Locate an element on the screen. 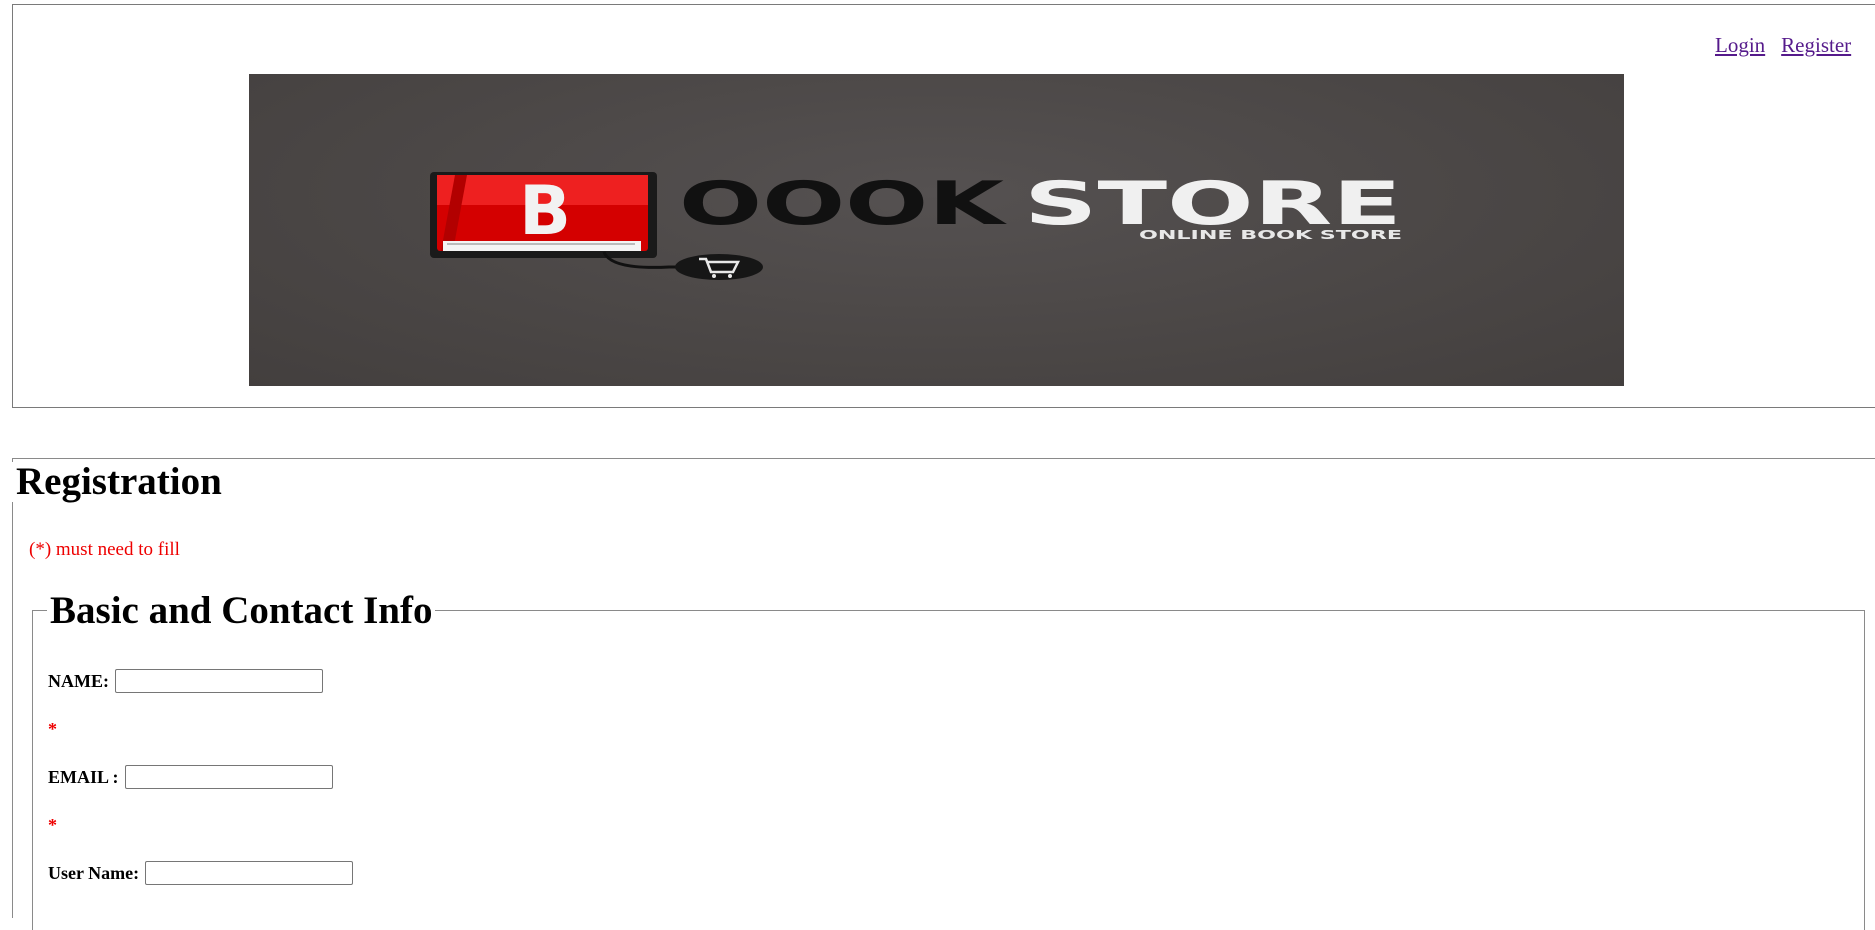  brand-dark-text: OOOK is located at coordinates (843, 204).